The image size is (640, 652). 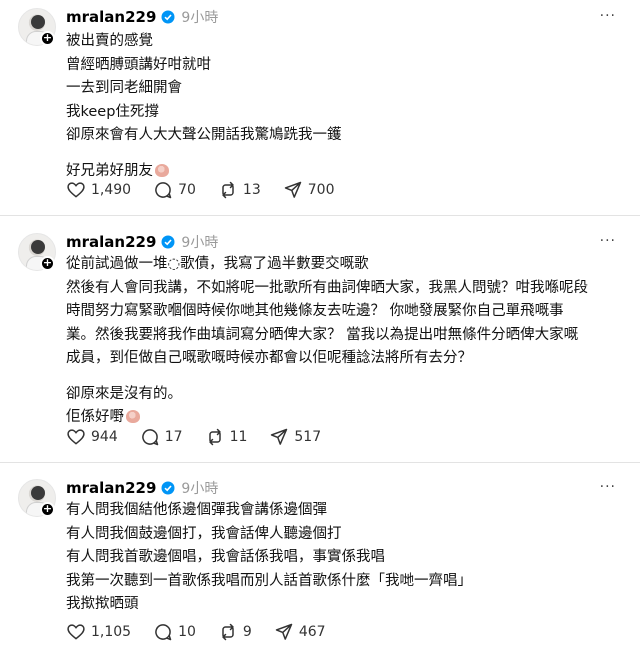 What do you see at coordinates (161, 437) in the screenshot?
I see `comment-button: 17` at bounding box center [161, 437].